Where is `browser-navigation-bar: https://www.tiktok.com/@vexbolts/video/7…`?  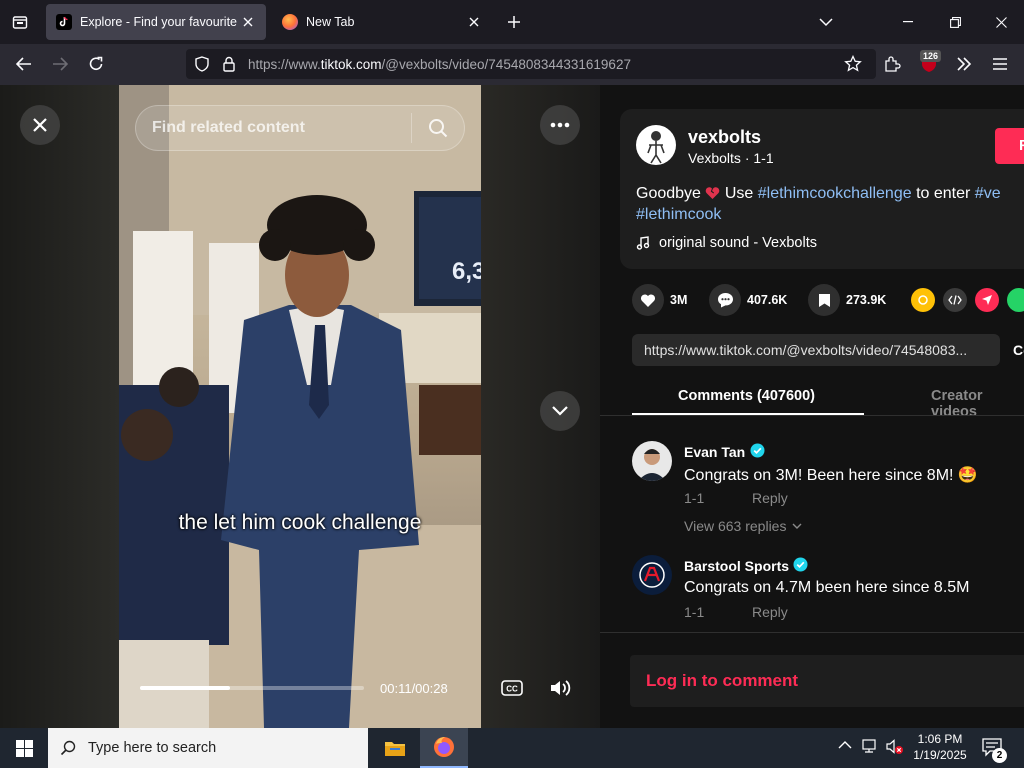
browser-navigation-bar: https://www.tiktok.com/@vexbolts/video/7… is located at coordinates (512, 64).